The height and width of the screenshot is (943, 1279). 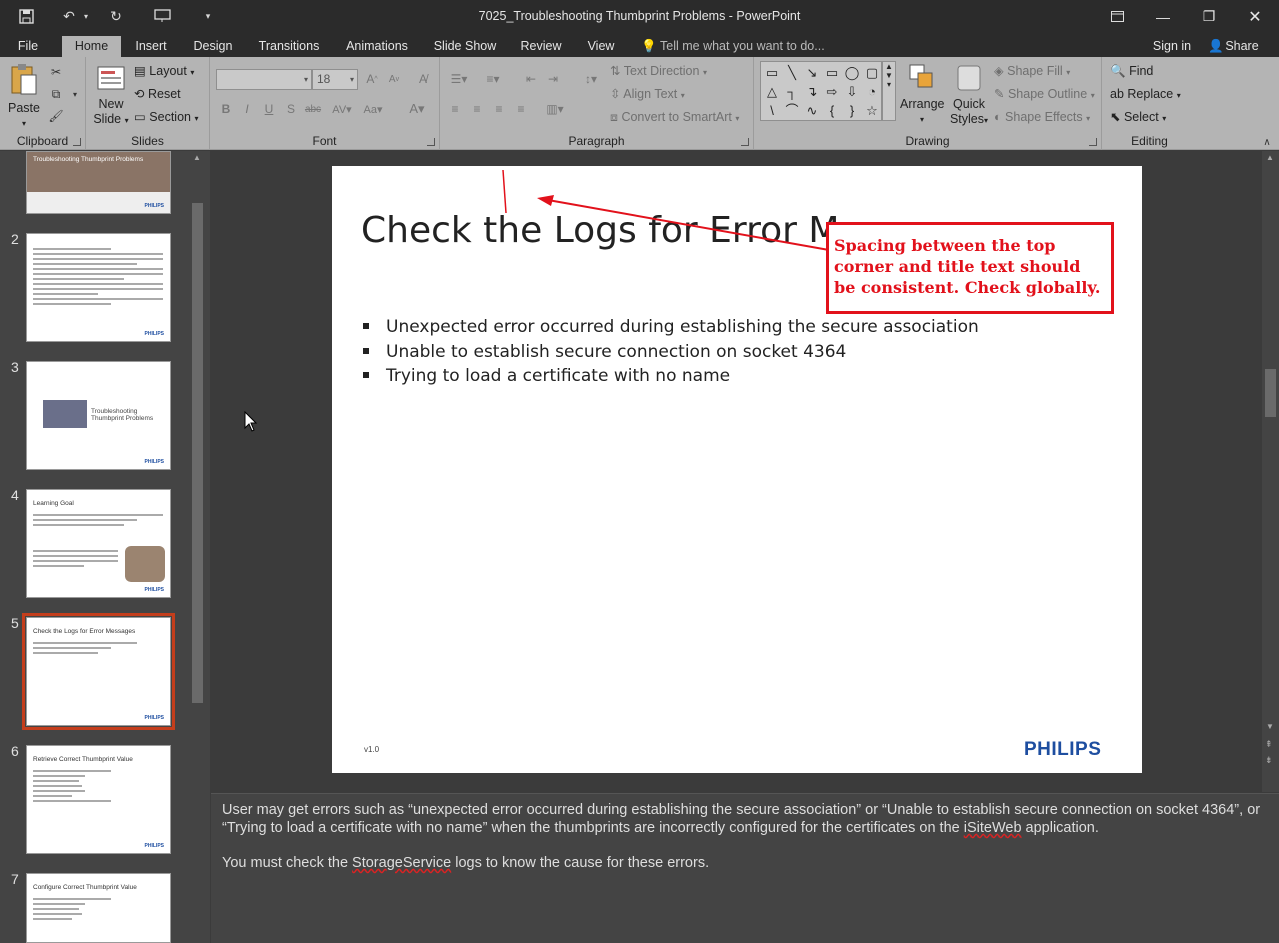 What do you see at coordinates (1060, 828) in the screenshot?
I see `notes-text: application.` at bounding box center [1060, 828].